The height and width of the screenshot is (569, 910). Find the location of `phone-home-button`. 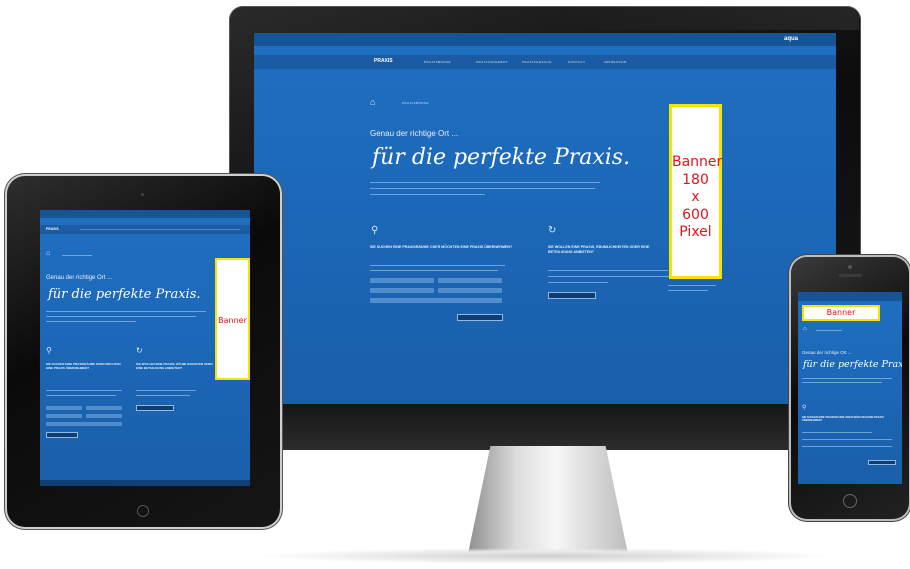

phone-home-button is located at coordinates (850, 501).